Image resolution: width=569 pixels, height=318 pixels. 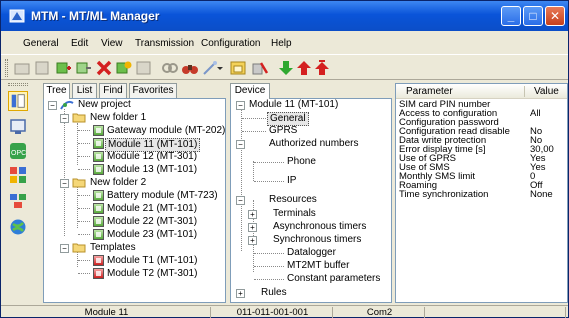 What do you see at coordinates (113, 90) in the screenshot?
I see `tab-find: Find` at bounding box center [113, 90].